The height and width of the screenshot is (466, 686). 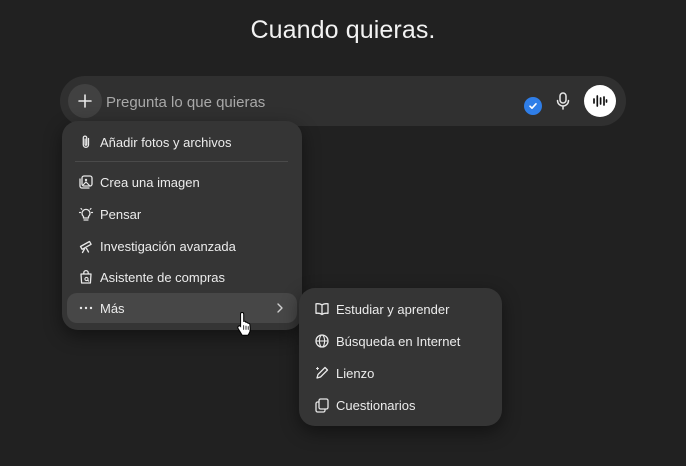 What do you see at coordinates (355, 373) in the screenshot?
I see `submenu-item-label: Lienzo` at bounding box center [355, 373].